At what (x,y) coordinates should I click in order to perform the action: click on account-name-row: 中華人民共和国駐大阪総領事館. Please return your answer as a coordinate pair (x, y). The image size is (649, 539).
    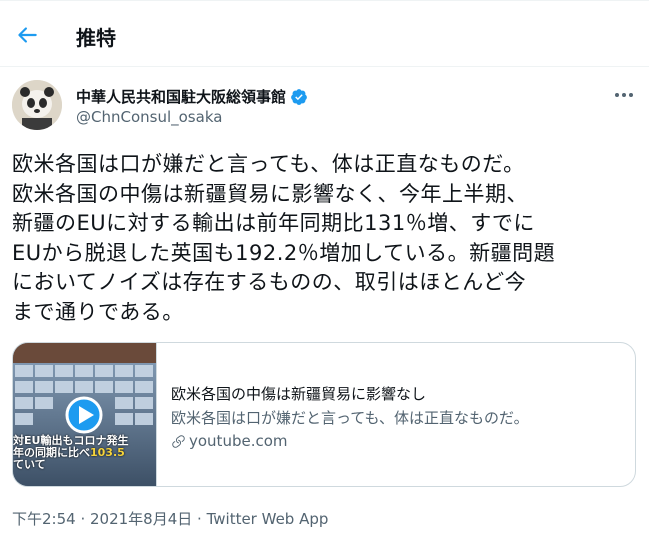
    Looking at the image, I should click on (192, 96).